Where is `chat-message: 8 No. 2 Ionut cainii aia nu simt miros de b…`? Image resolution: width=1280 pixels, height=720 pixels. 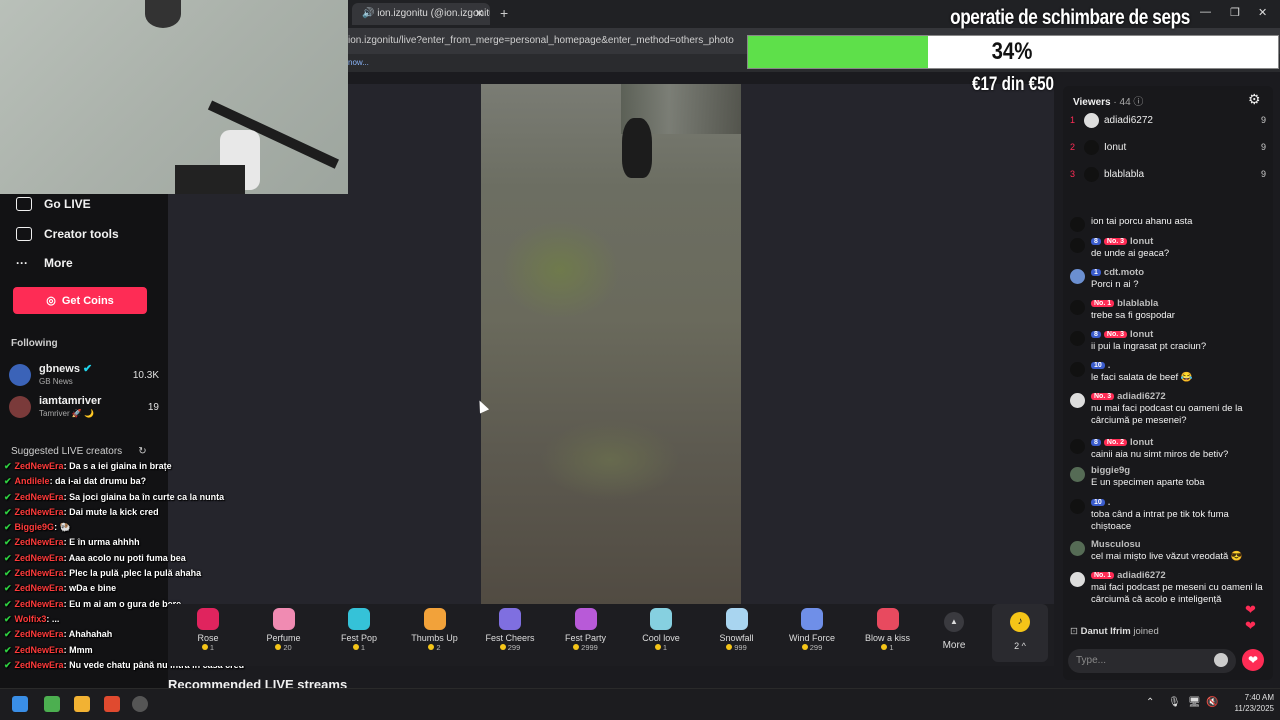
chat-message: 8 No. 2 Ionut cainii aia nu simt miros de b… is located at coordinates (1168, 449).